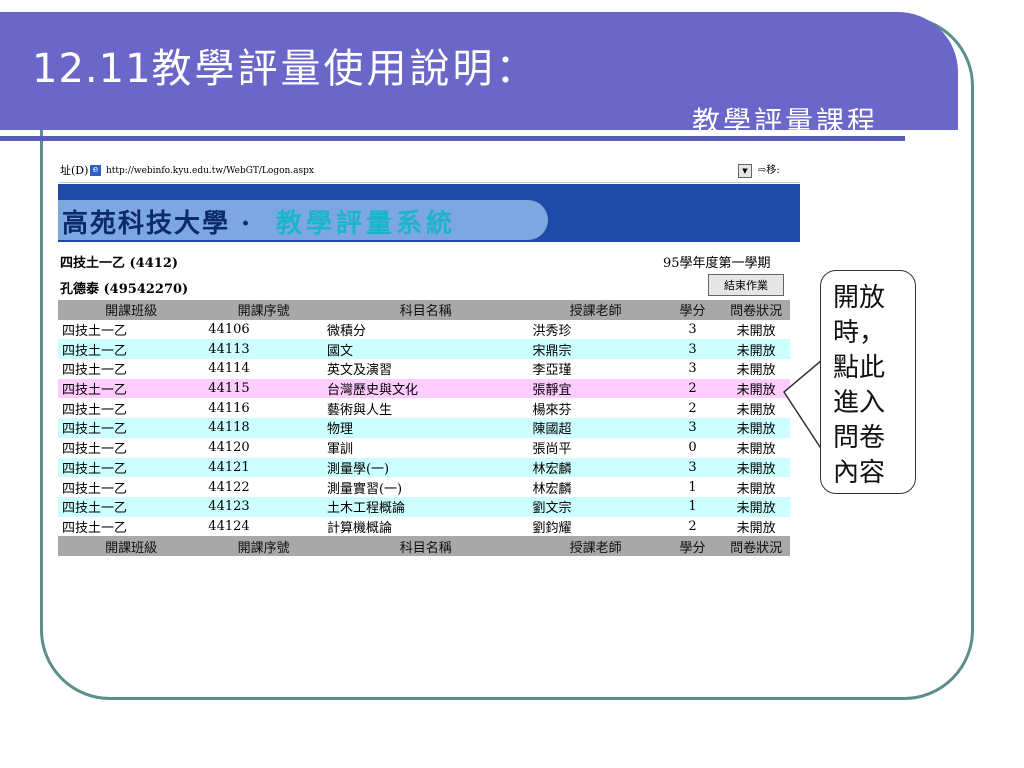 This screenshot has height=768, width=1024. What do you see at coordinates (859, 298) in the screenshot?
I see `callout-line: 開放` at bounding box center [859, 298].